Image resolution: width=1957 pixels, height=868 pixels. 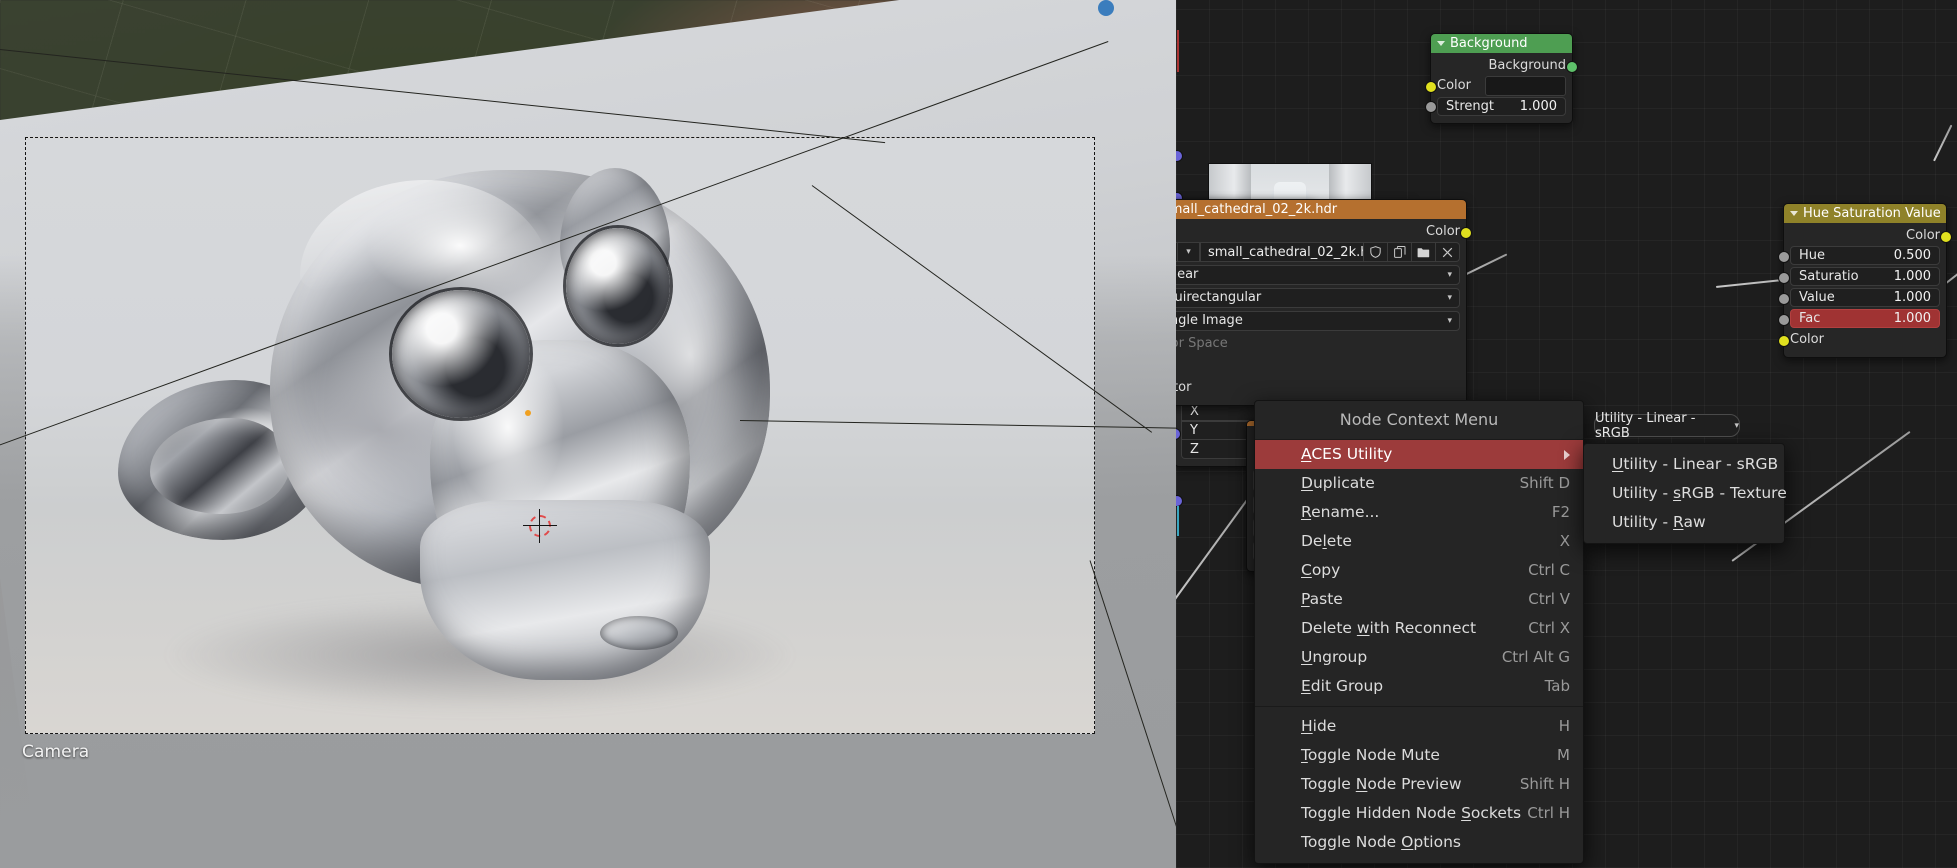 I want to click on context-menu-item-rename: Rename... F2, so click(x=1419, y=512).